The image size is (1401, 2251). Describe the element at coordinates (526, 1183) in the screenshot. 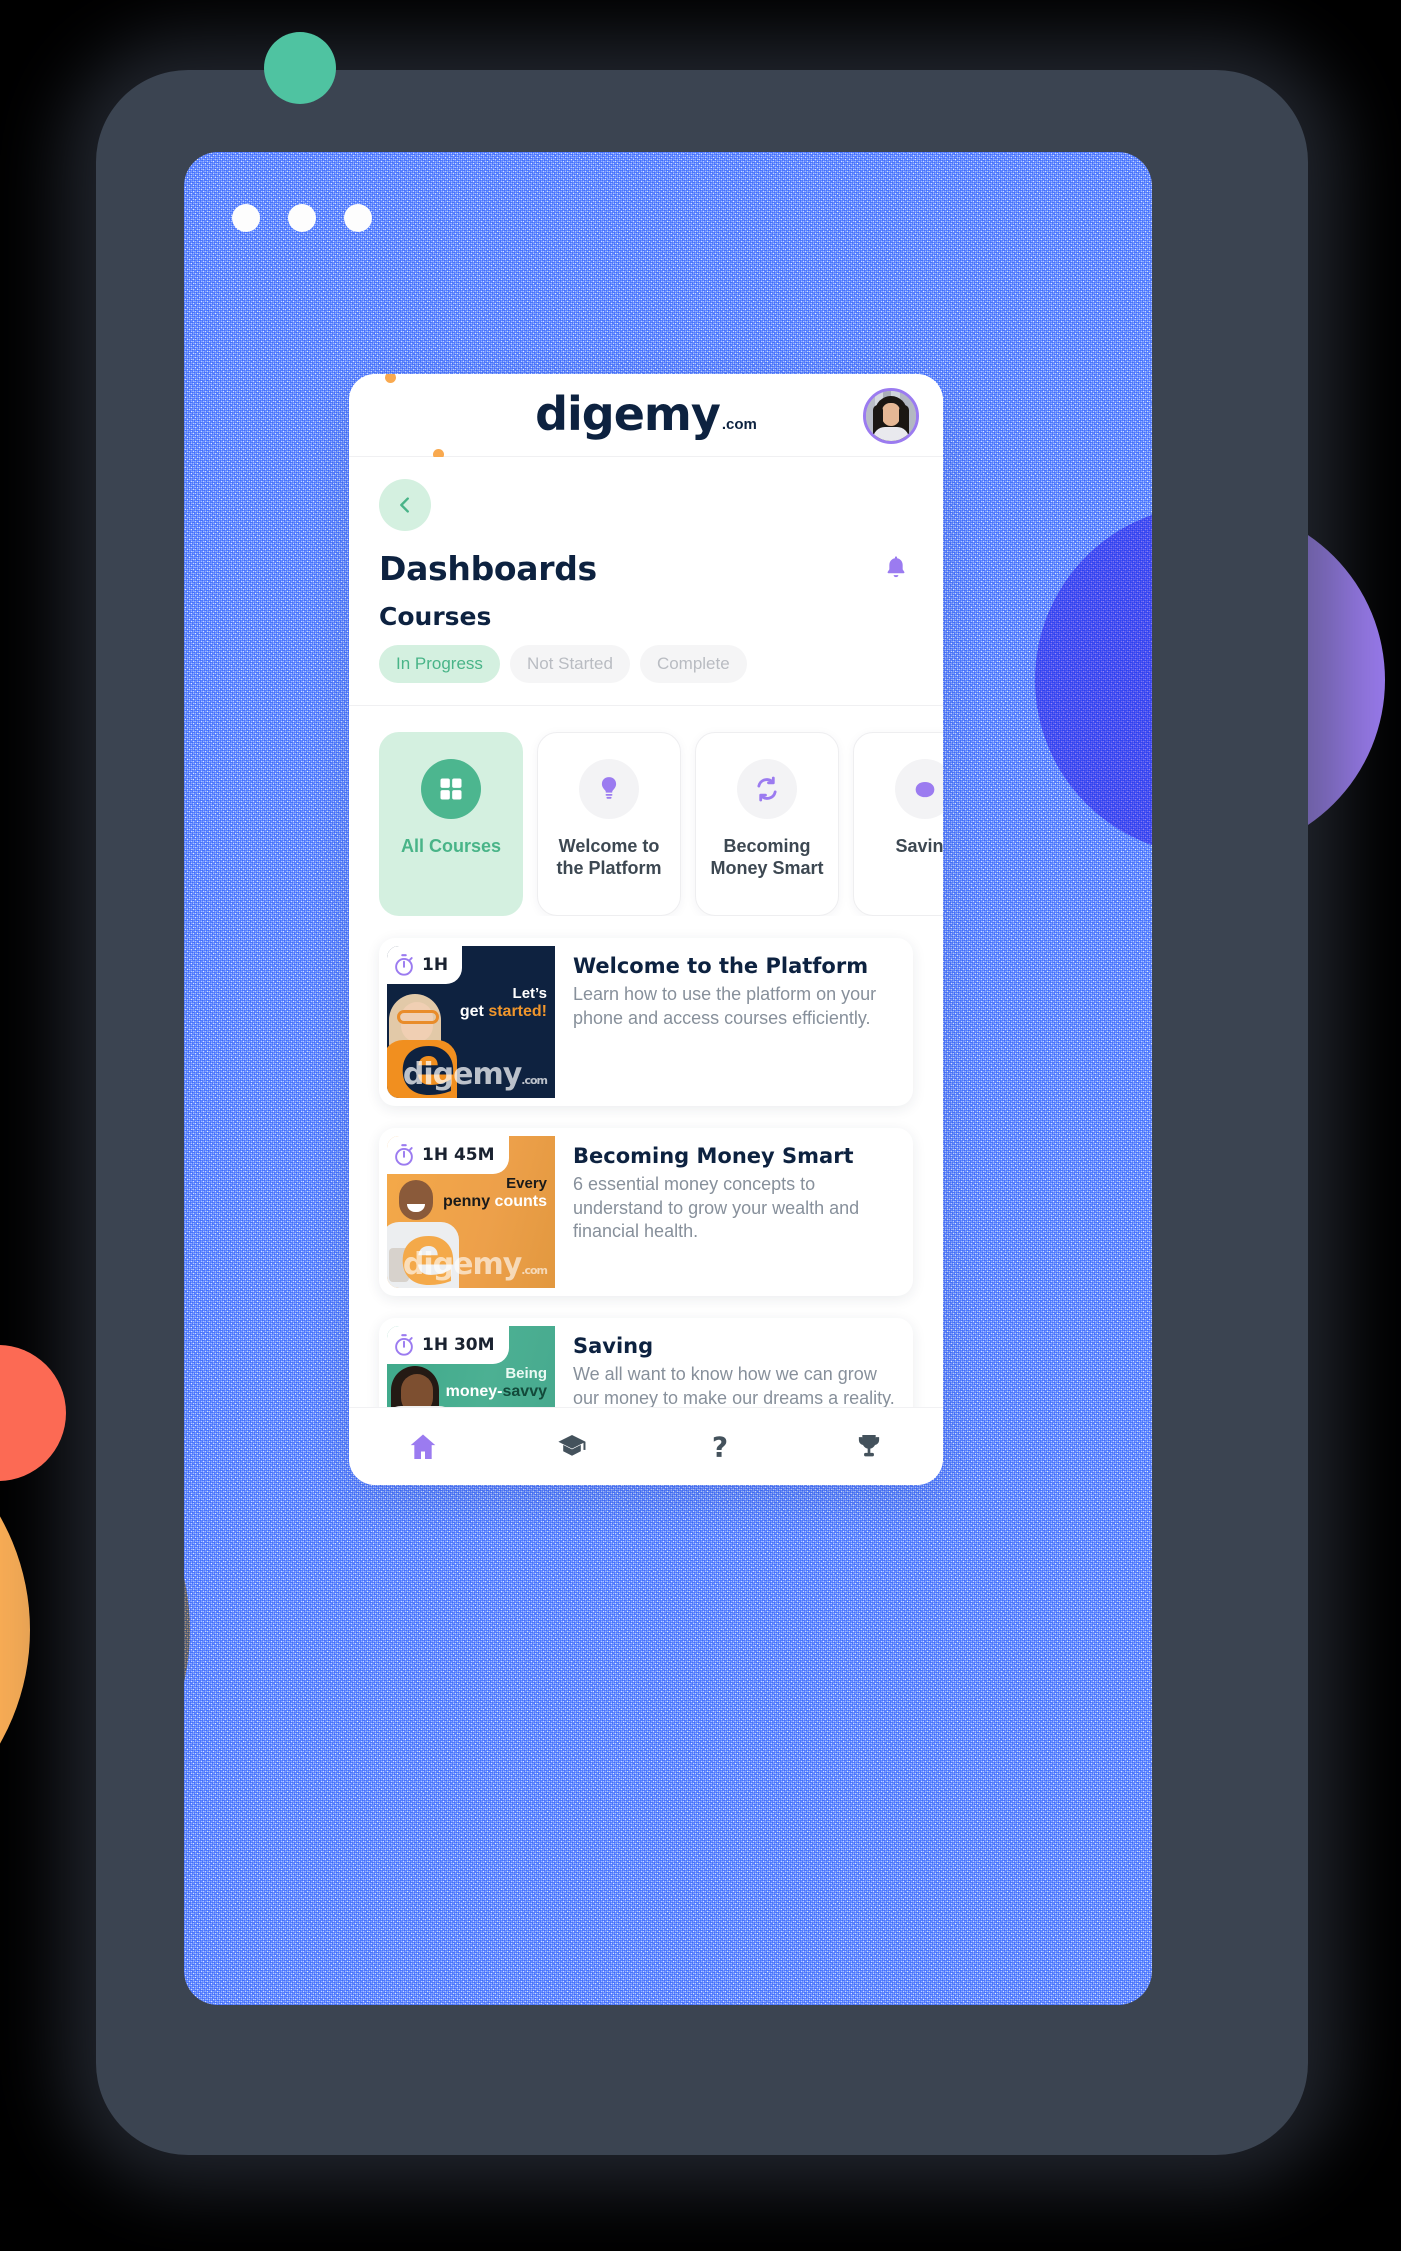

I see `thumbnail-tagline-line1: Every` at that location.